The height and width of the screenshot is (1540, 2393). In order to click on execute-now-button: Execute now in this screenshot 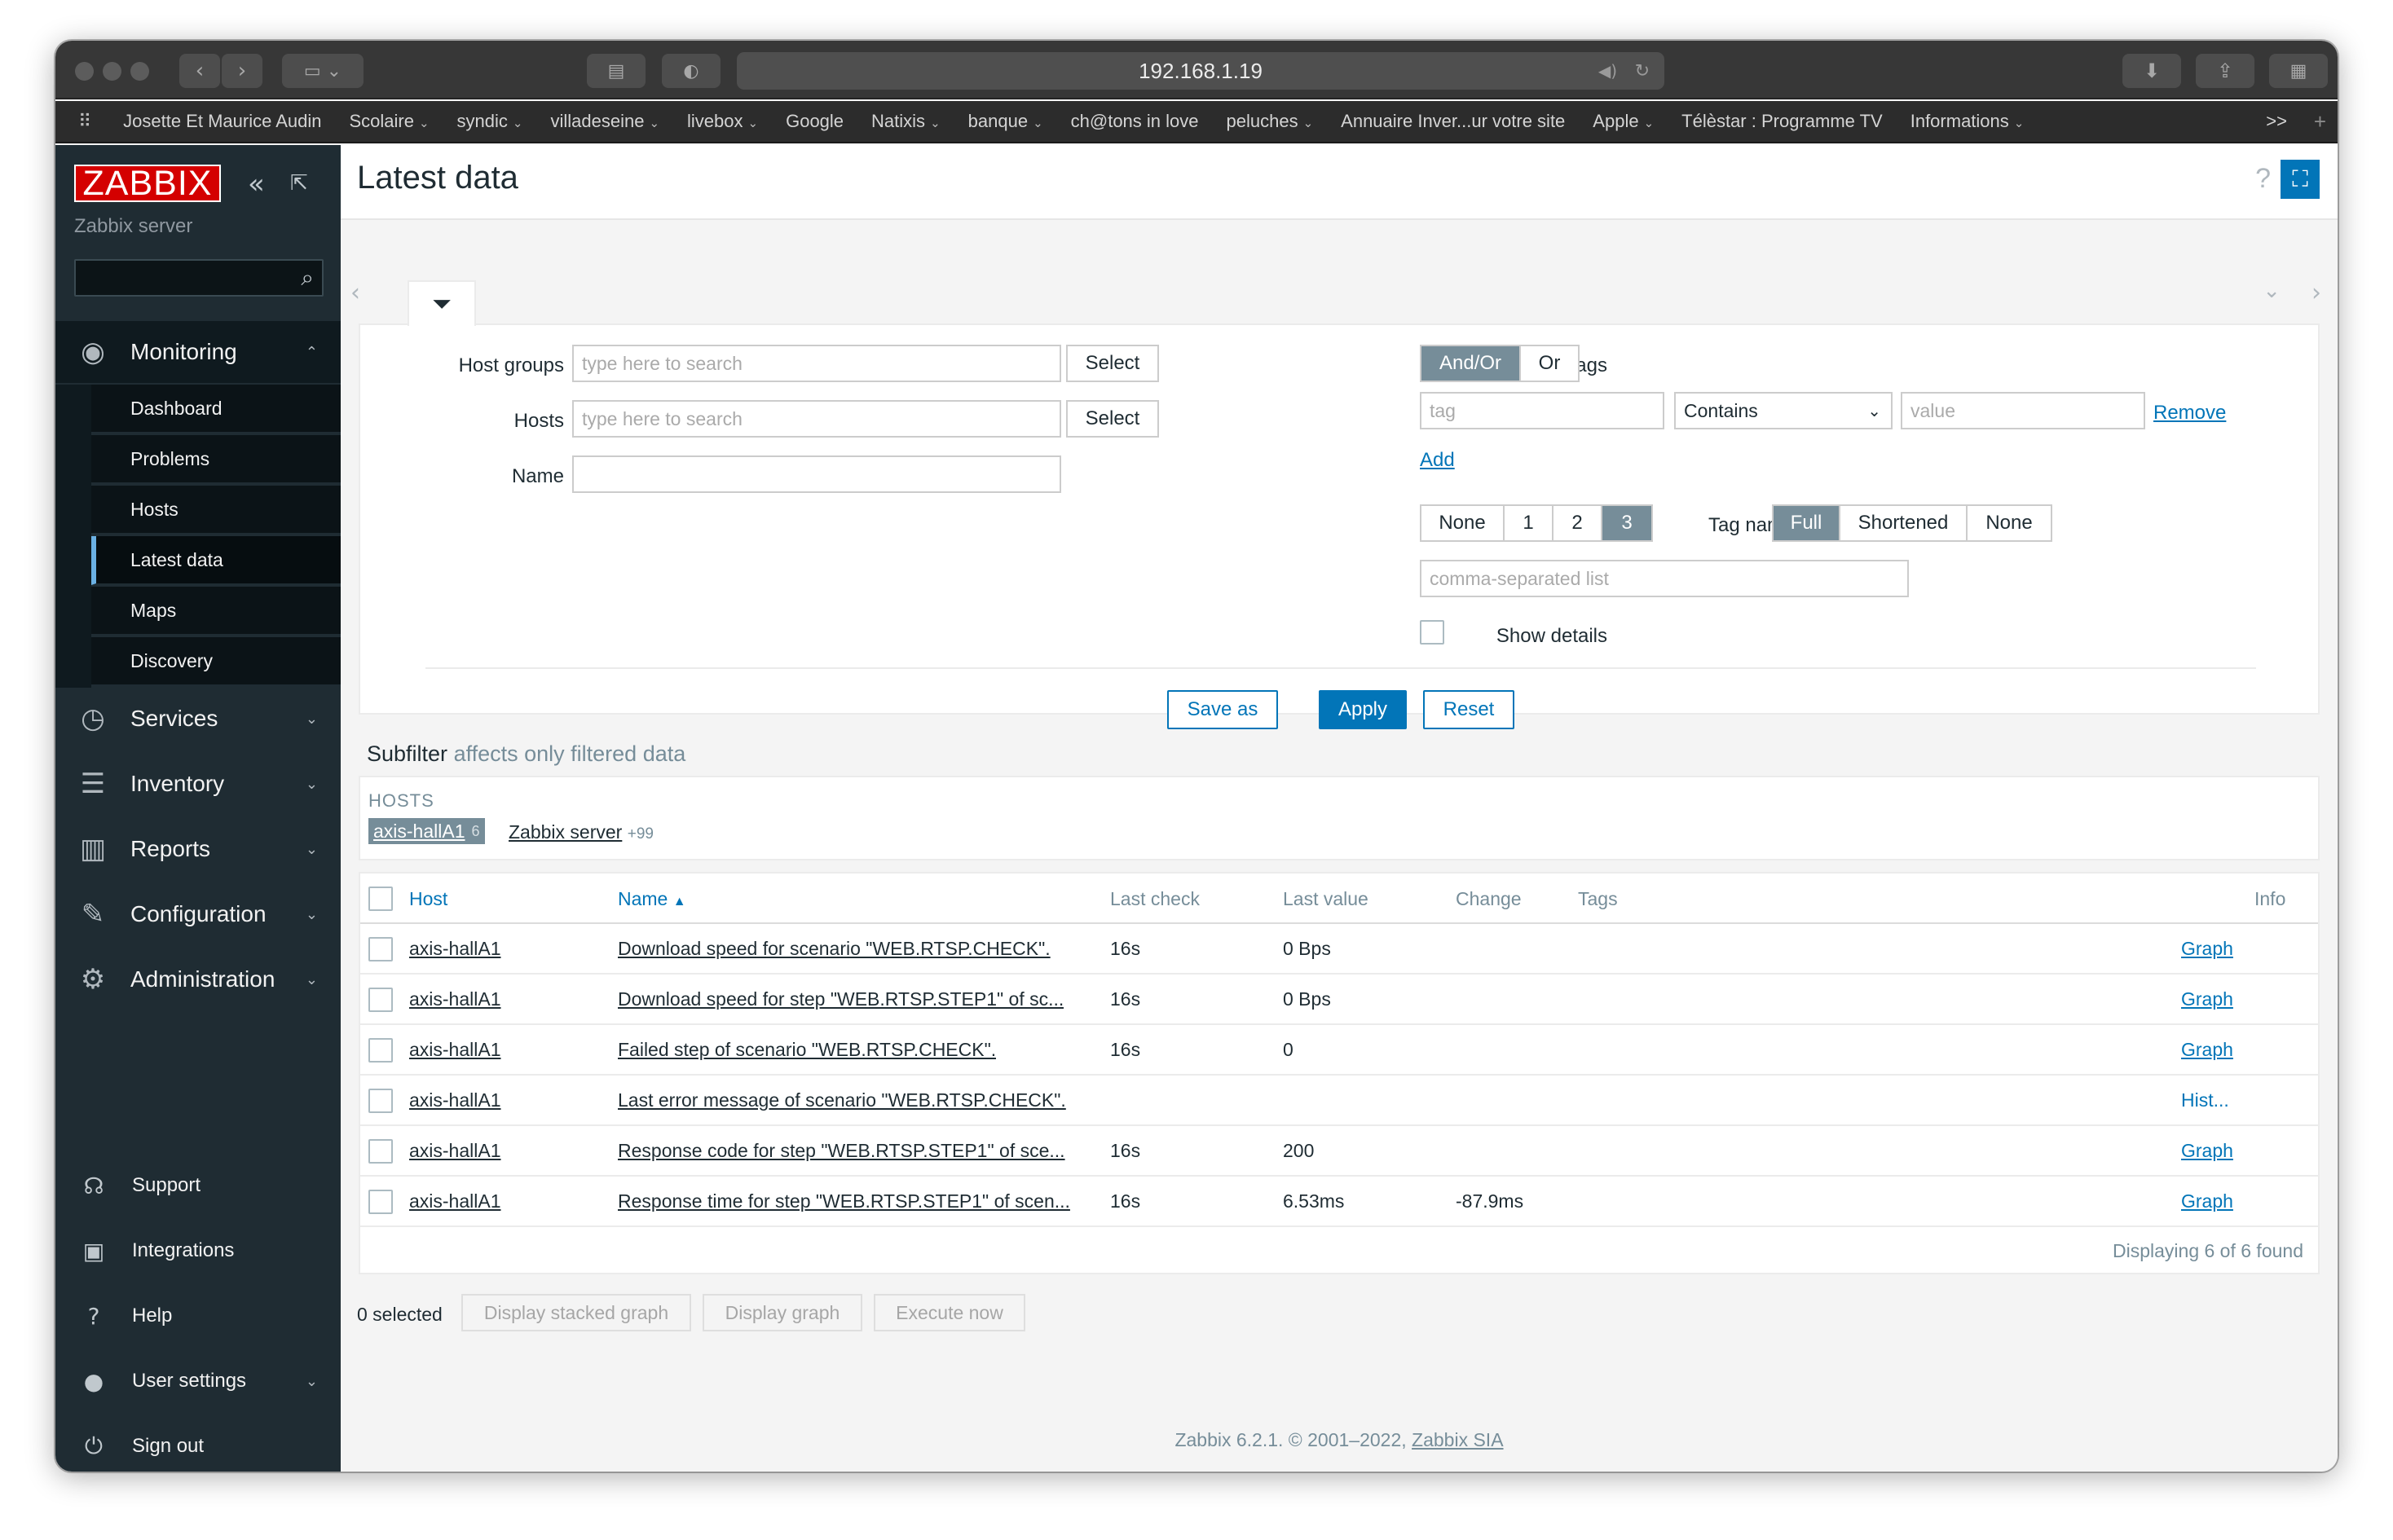, I will do `click(949, 1312)`.